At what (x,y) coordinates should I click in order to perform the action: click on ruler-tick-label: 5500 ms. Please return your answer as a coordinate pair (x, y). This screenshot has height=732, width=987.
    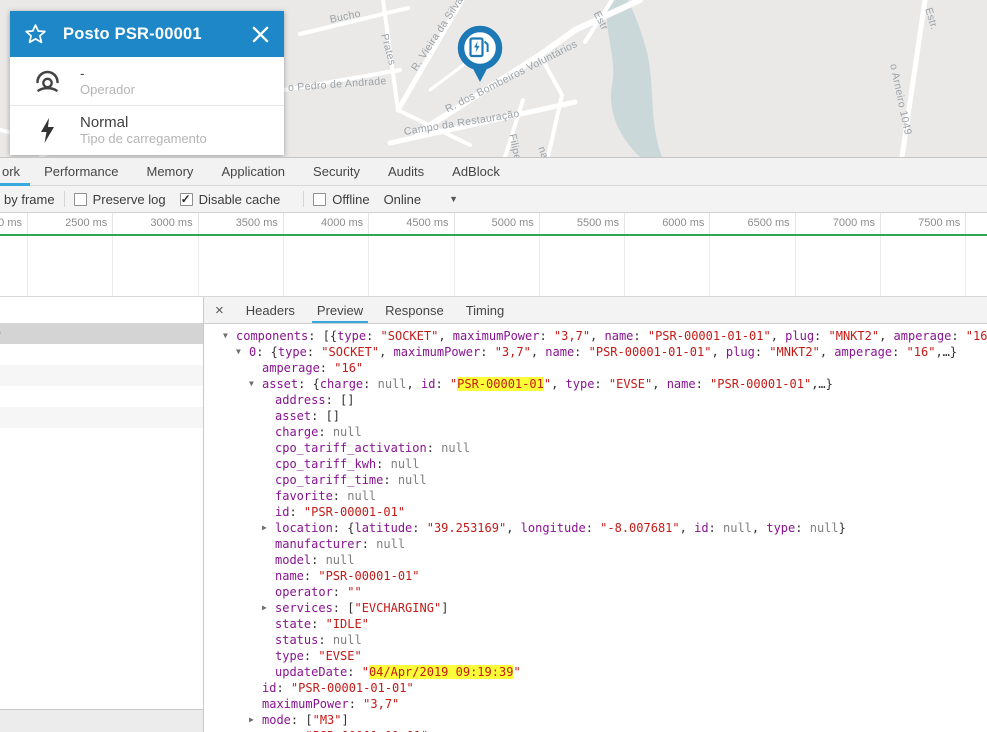
    Looking at the image, I should click on (598, 223).